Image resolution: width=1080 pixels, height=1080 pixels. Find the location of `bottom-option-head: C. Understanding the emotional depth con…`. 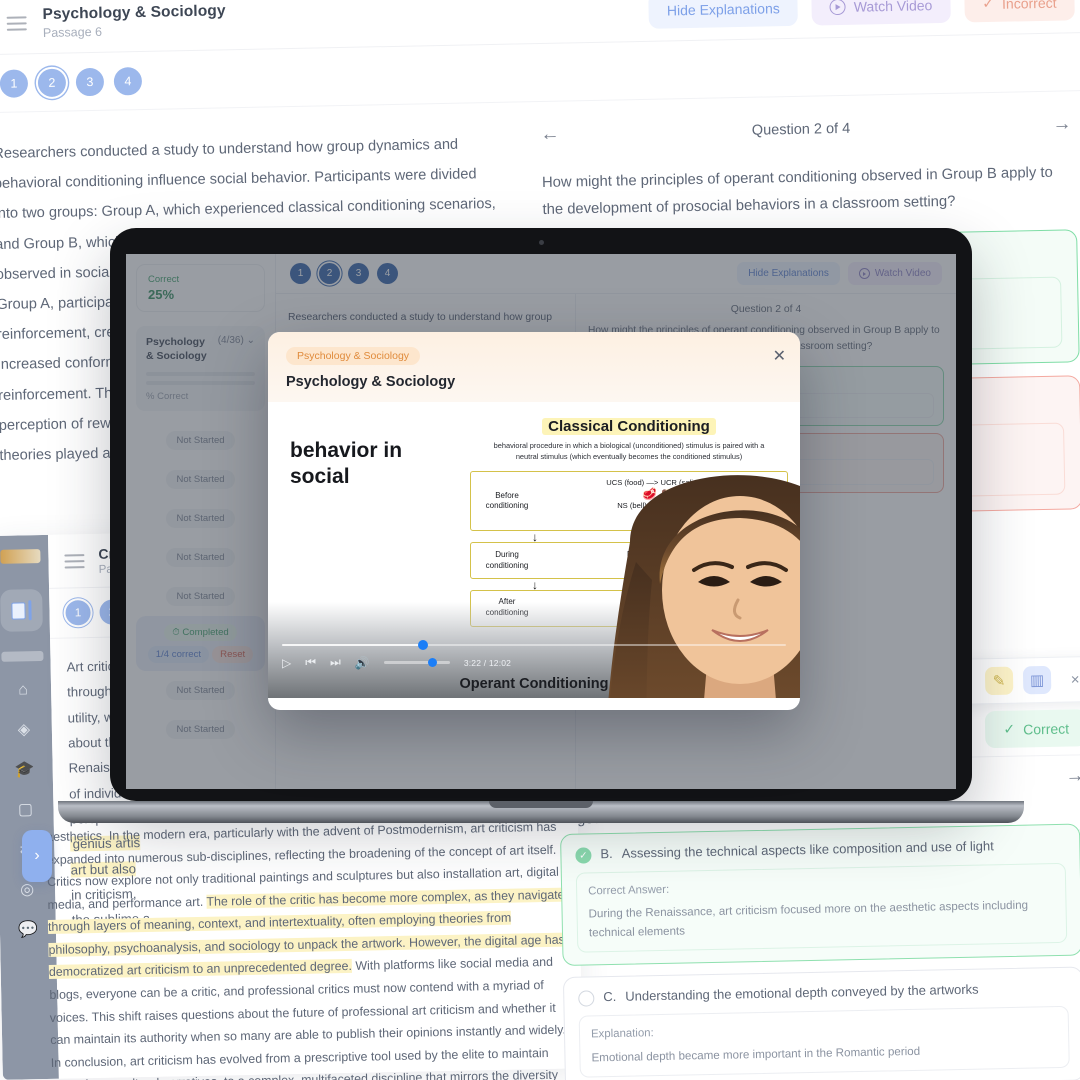

bottom-option-head: C. Understanding the emotional depth con… is located at coordinates (823, 994).